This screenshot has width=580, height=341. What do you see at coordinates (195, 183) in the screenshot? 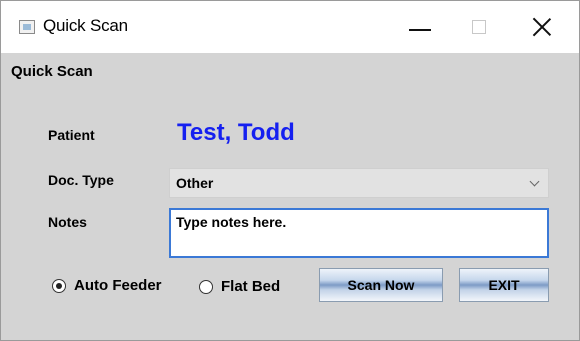
I see `doc-type-value: Other` at bounding box center [195, 183].